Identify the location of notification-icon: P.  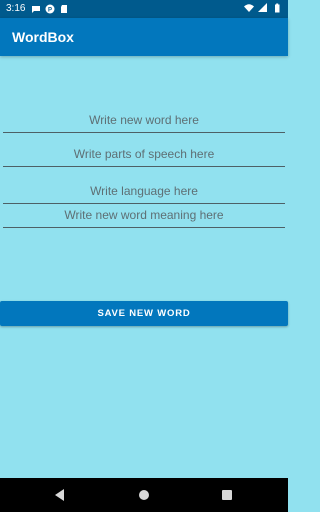
(50, 9).